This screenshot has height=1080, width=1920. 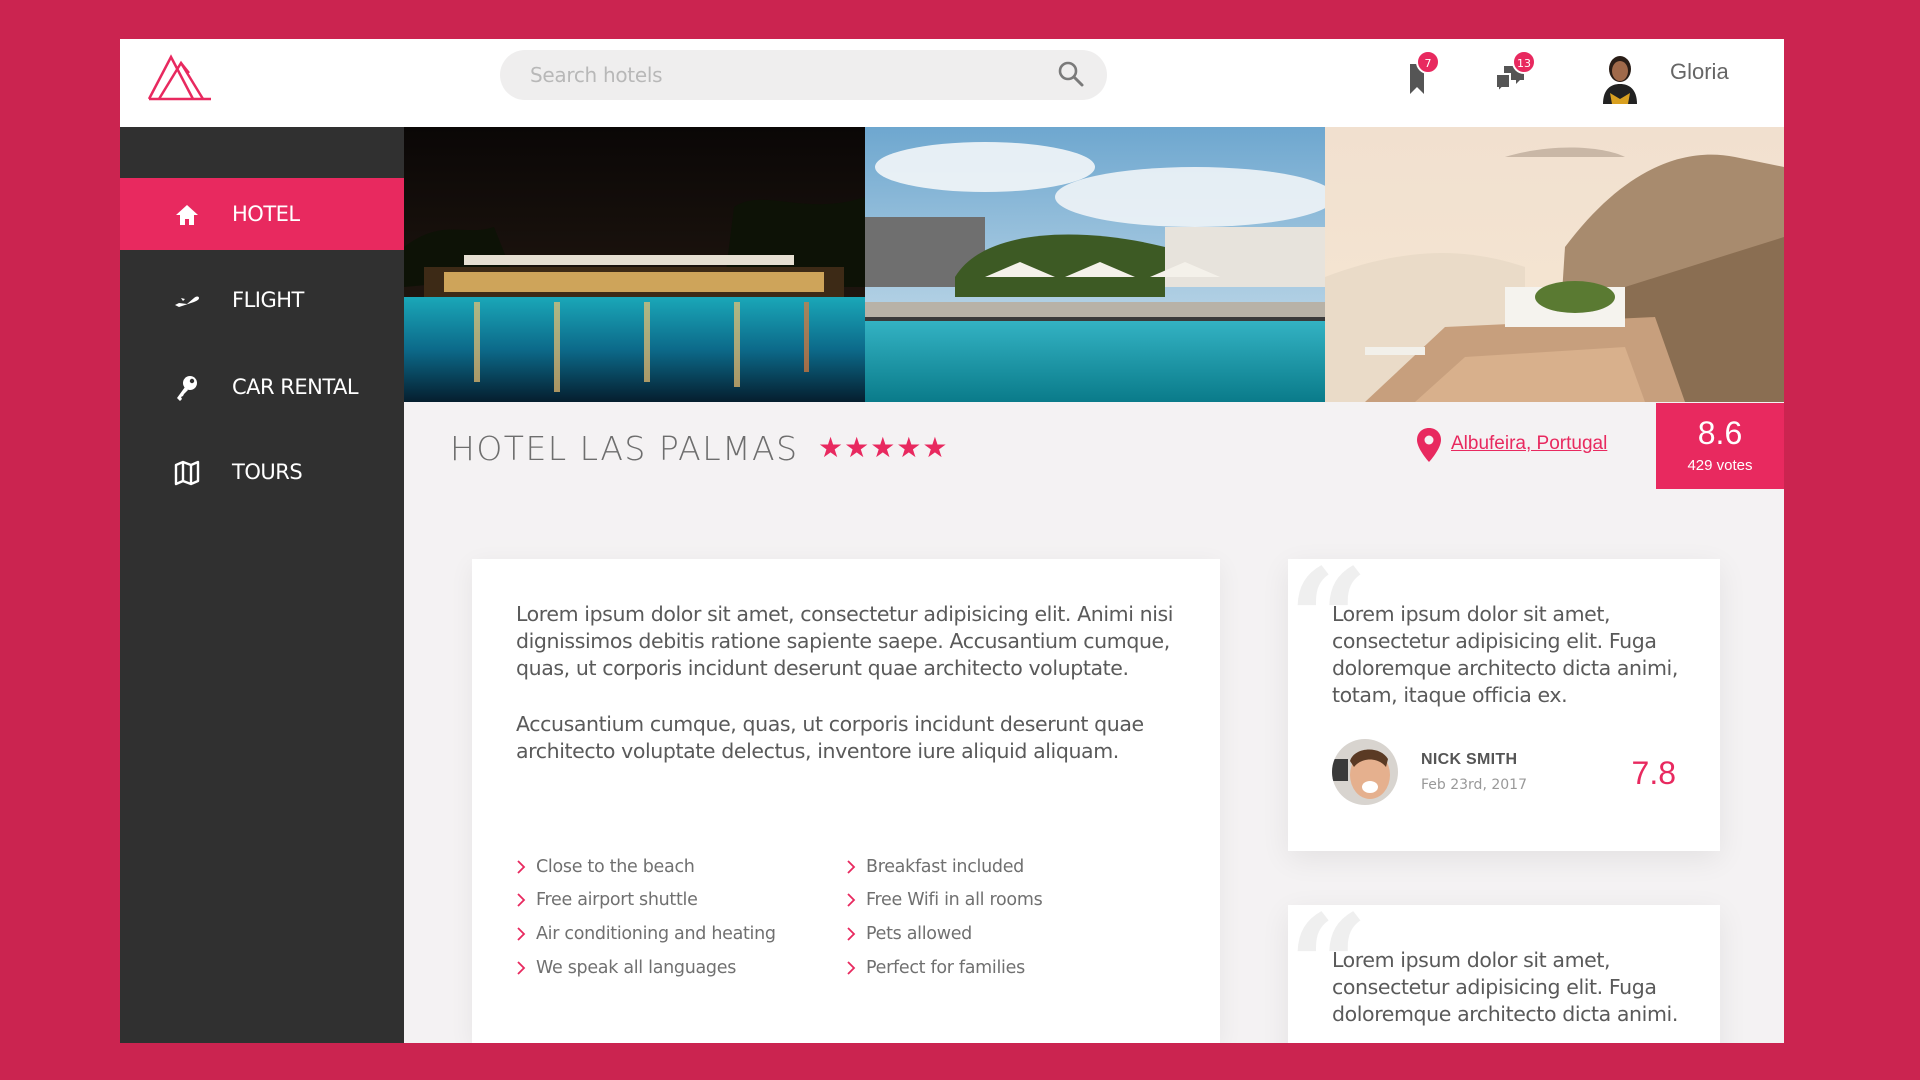 What do you see at coordinates (187, 388) in the screenshot?
I see `key-icon` at bounding box center [187, 388].